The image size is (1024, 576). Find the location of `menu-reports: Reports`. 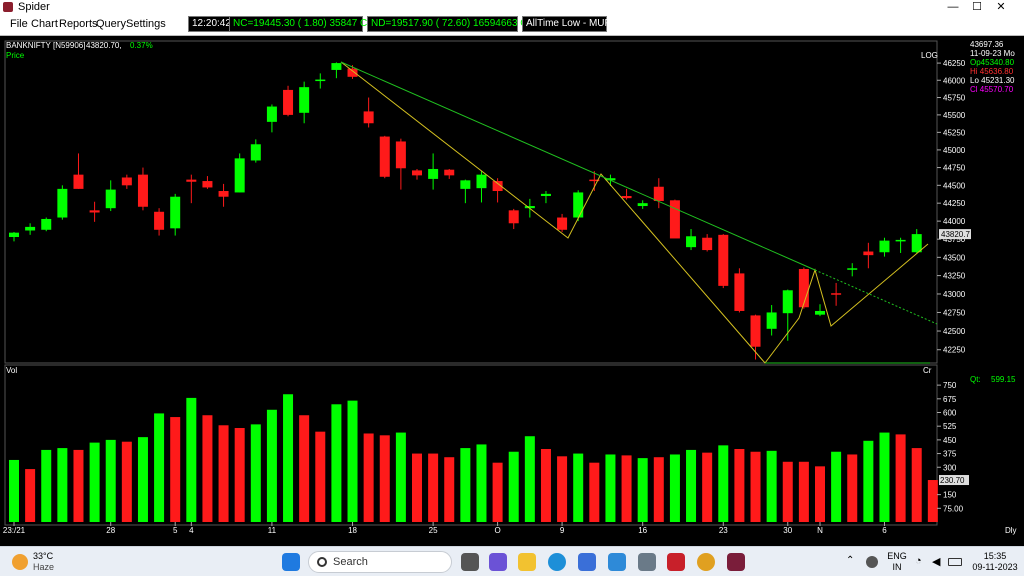

menu-reports: Reports is located at coordinates (78, 24).